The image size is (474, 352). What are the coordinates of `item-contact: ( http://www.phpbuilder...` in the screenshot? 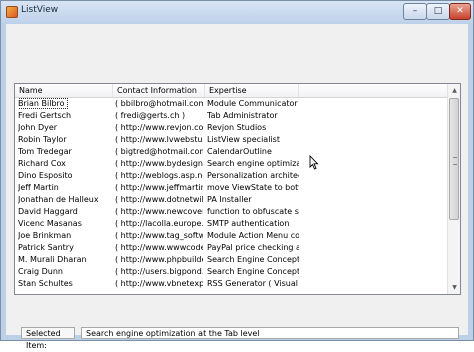 It's located at (159, 259).